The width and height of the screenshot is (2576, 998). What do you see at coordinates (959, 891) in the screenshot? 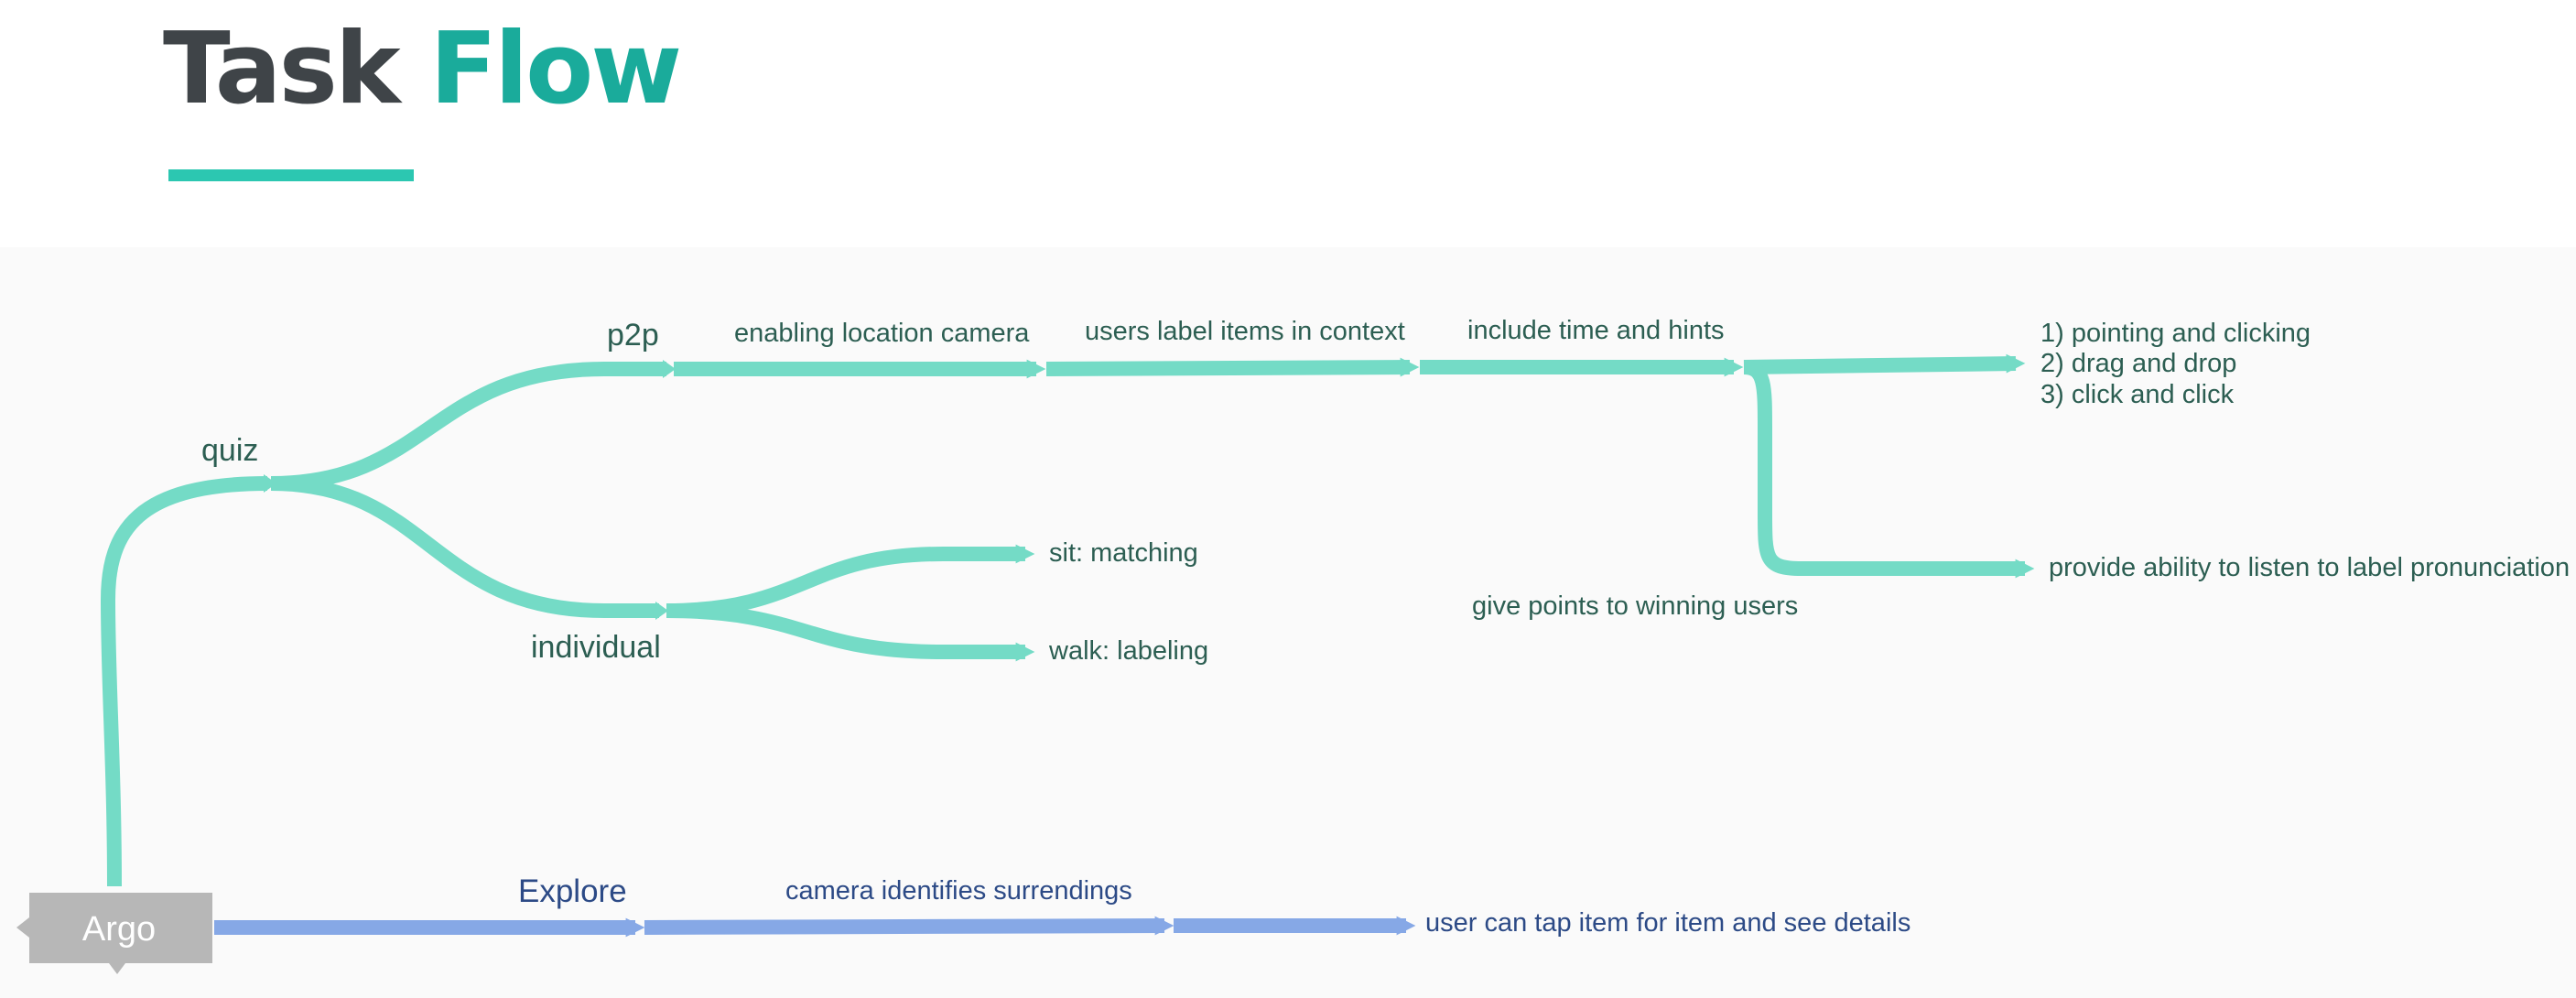
I see `camera-identifies-label: camera identifies surrendings` at bounding box center [959, 891].